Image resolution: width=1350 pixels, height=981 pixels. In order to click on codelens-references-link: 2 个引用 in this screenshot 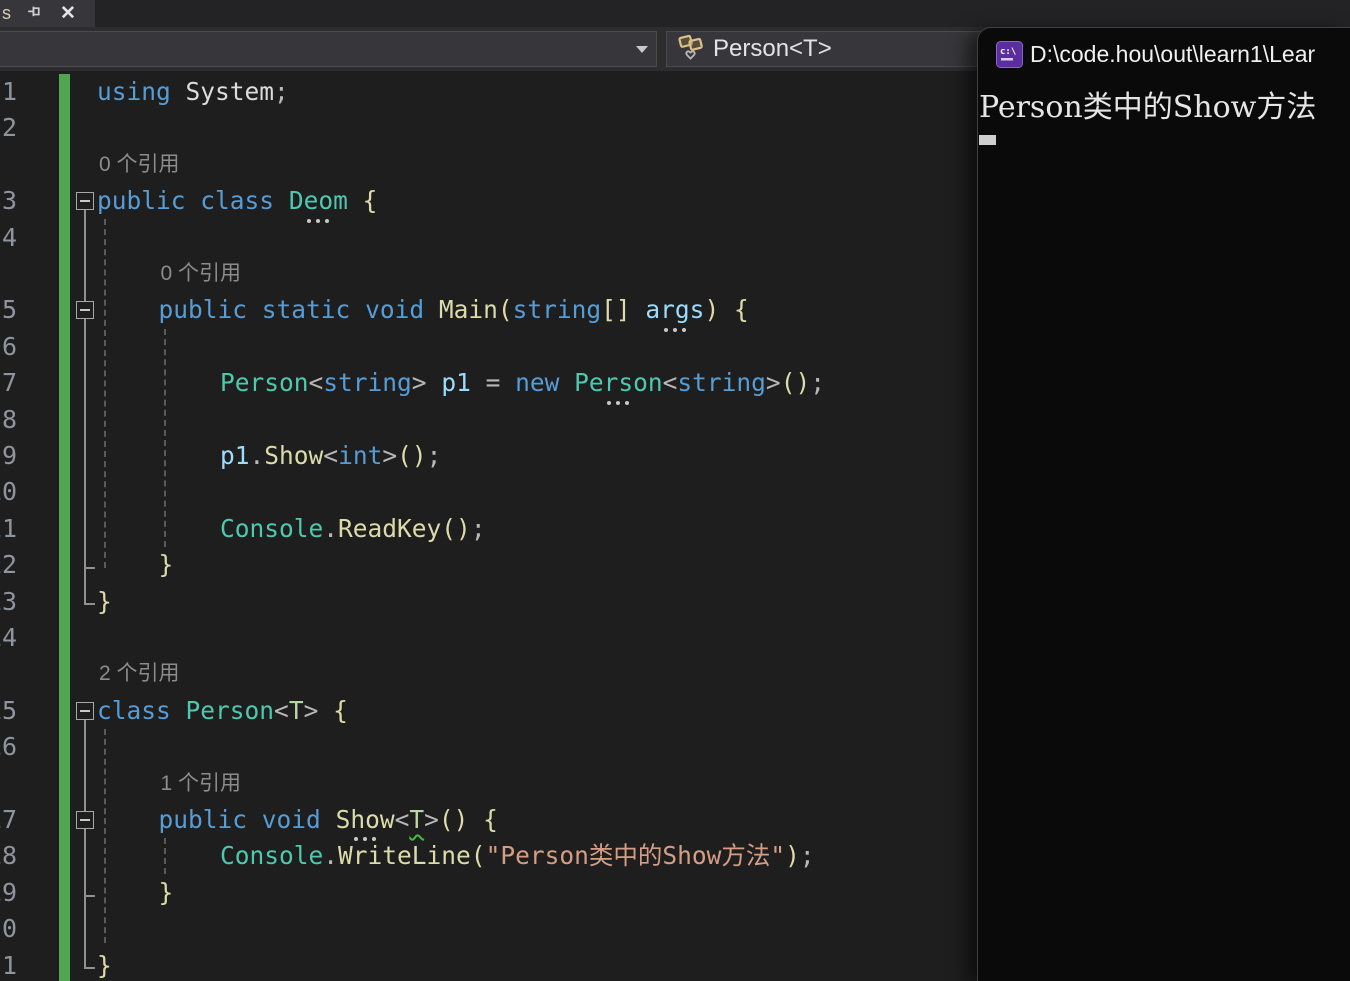, I will do `click(488, 674)`.